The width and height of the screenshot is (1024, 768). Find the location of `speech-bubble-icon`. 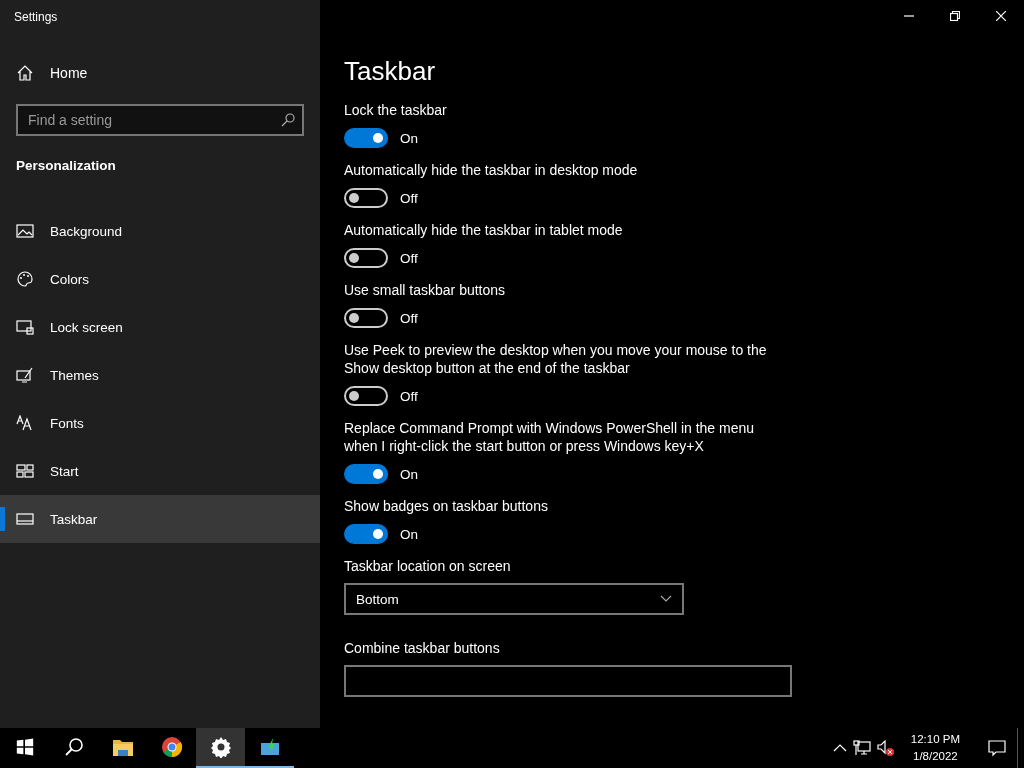

speech-bubble-icon is located at coordinates (996, 748).